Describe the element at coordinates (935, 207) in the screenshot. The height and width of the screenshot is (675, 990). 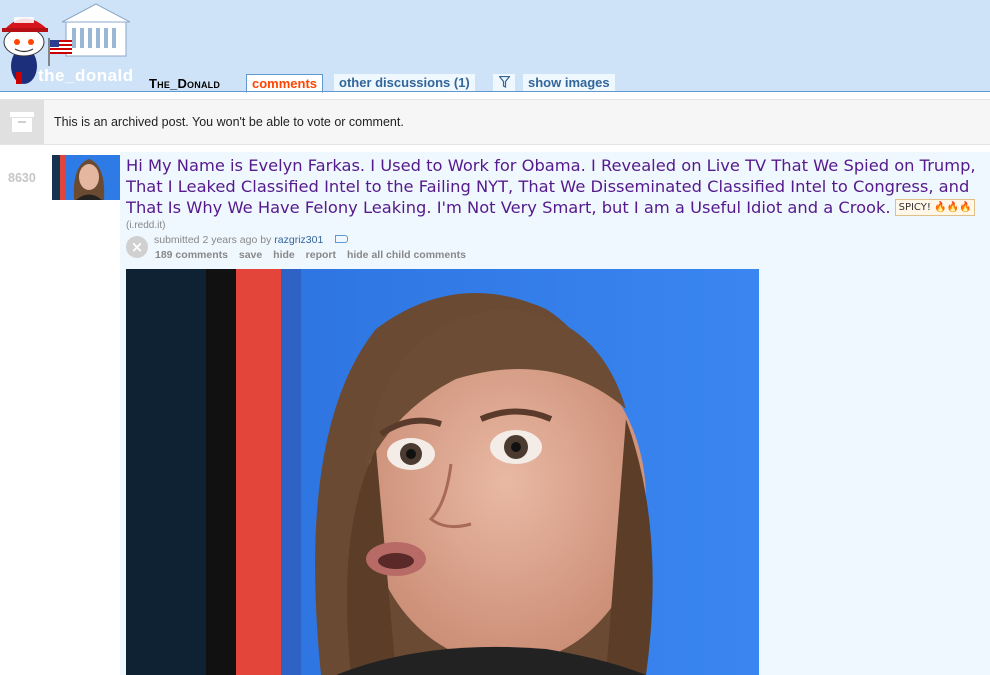
I see `link-flair: SPICY! 🔥🔥🔥` at that location.